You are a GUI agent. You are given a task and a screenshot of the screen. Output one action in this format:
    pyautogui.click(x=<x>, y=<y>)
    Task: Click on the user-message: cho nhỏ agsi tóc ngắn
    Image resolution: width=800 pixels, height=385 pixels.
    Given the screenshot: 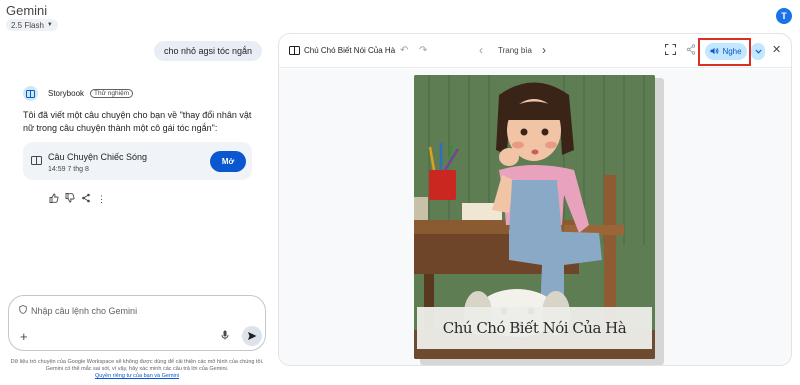 What is the action you would take?
    pyautogui.click(x=208, y=51)
    